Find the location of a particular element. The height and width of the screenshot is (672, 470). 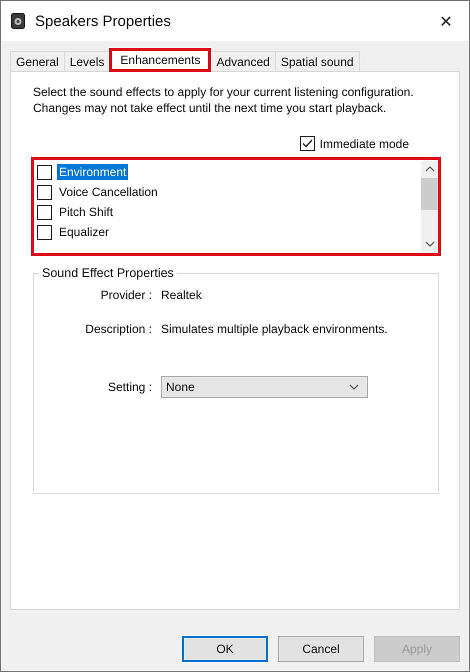

list-item: Pitch Shift is located at coordinates (86, 212).